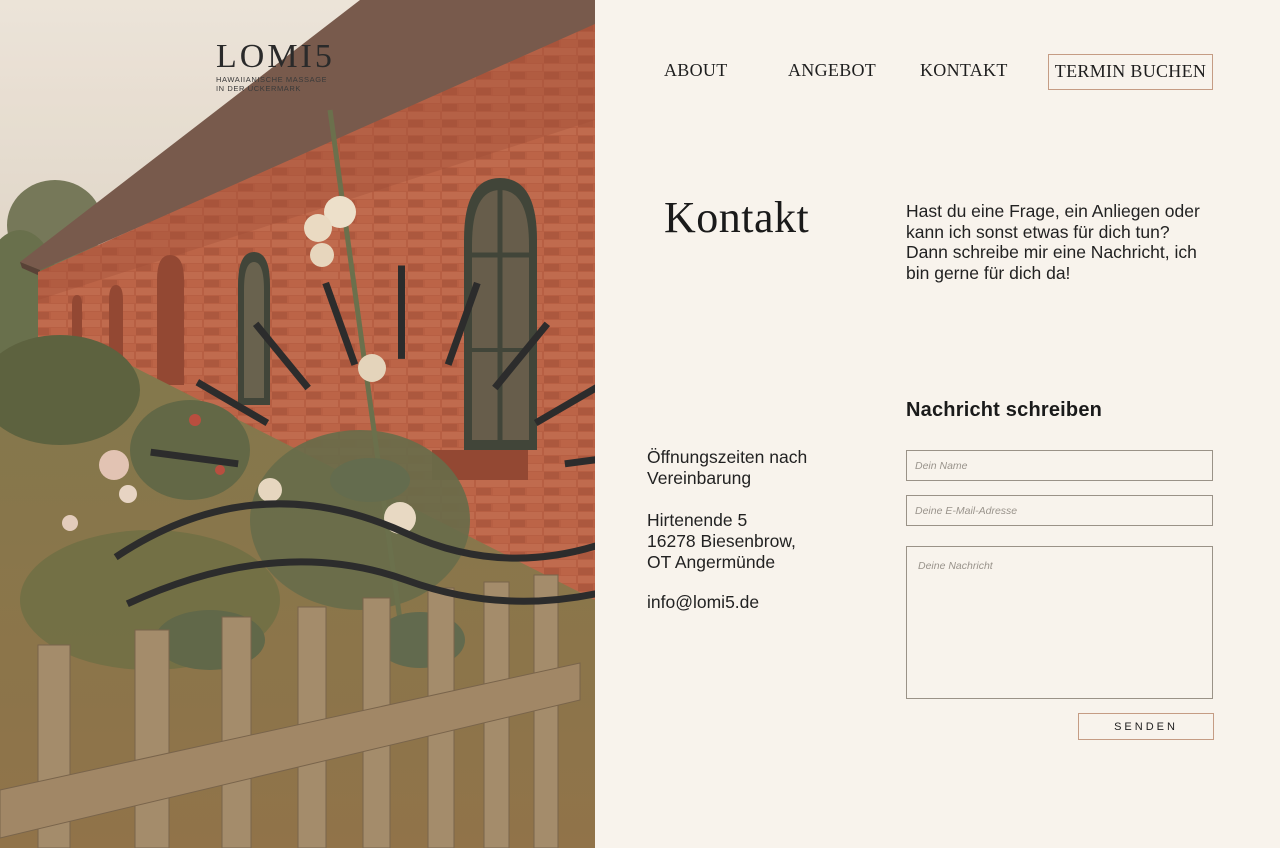 This screenshot has width=1280, height=848. I want to click on opening-hours: Öffnungszeiten nach Vereinbarung, so click(727, 467).